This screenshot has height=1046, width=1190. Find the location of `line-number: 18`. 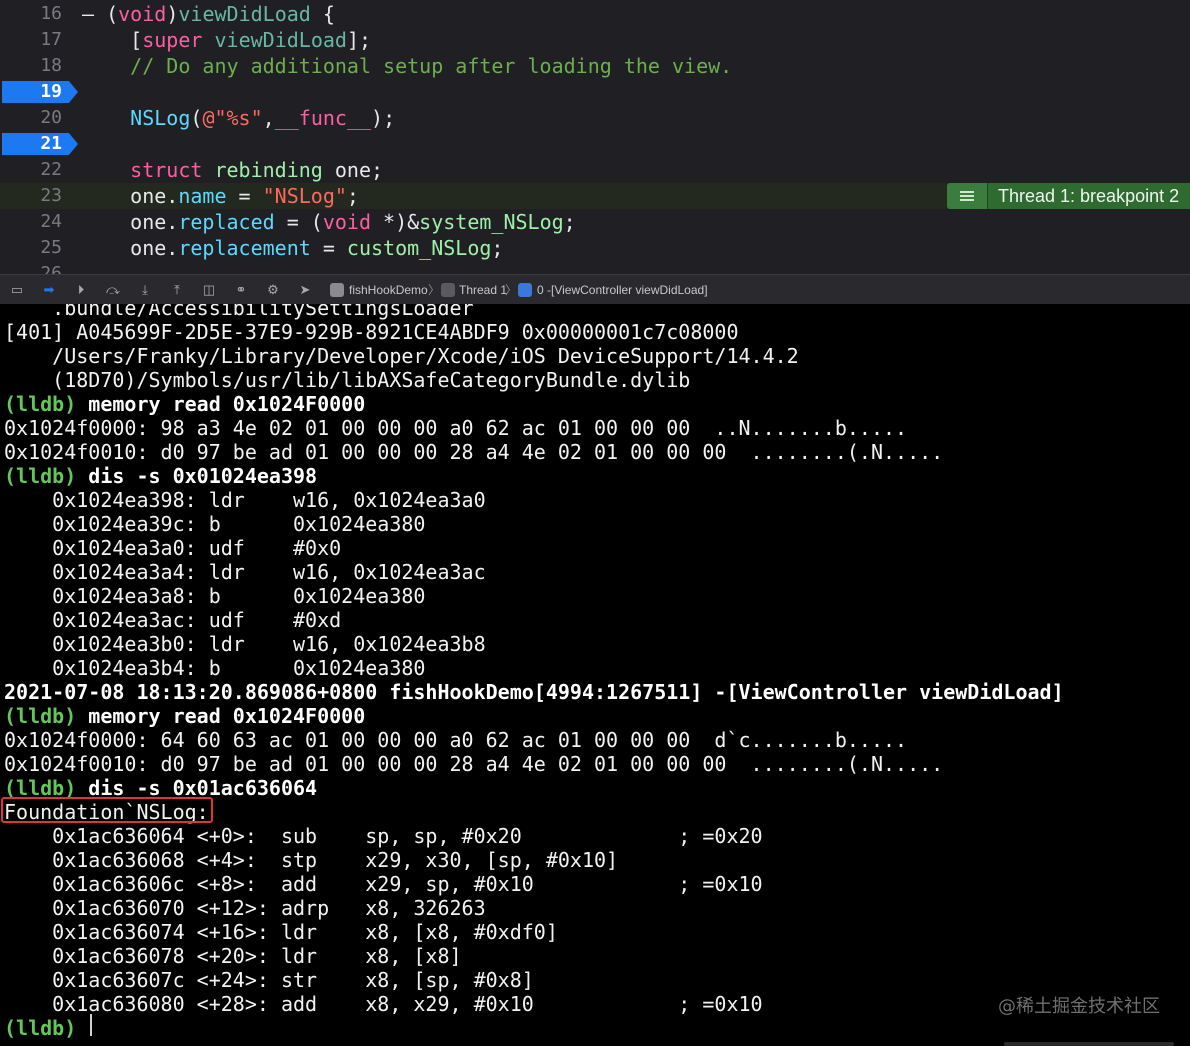

line-number: 18 is located at coordinates (51, 65).